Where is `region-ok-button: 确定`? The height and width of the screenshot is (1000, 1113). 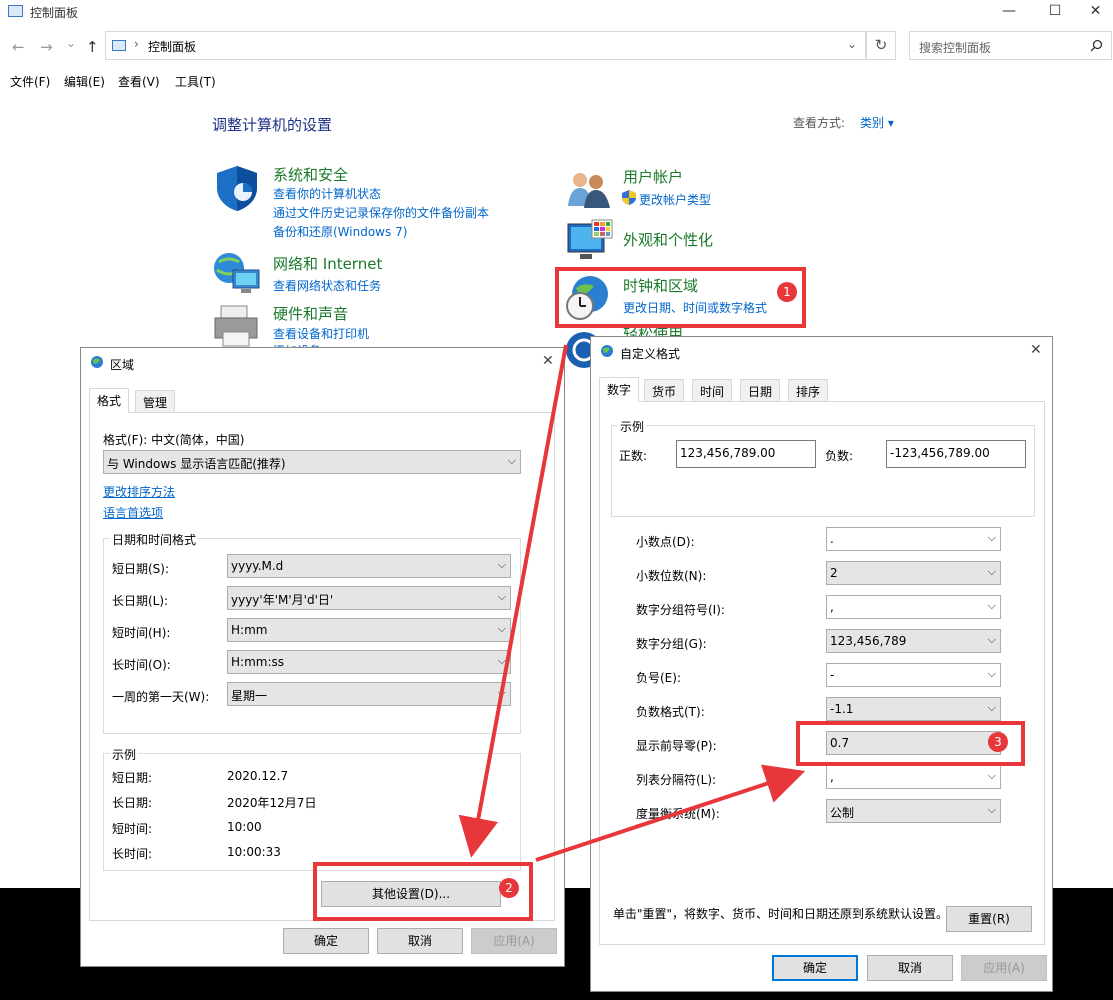 region-ok-button: 确定 is located at coordinates (326, 941).